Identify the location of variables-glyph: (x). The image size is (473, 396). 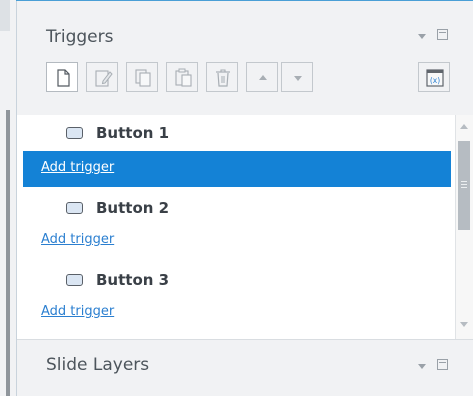
(435, 80).